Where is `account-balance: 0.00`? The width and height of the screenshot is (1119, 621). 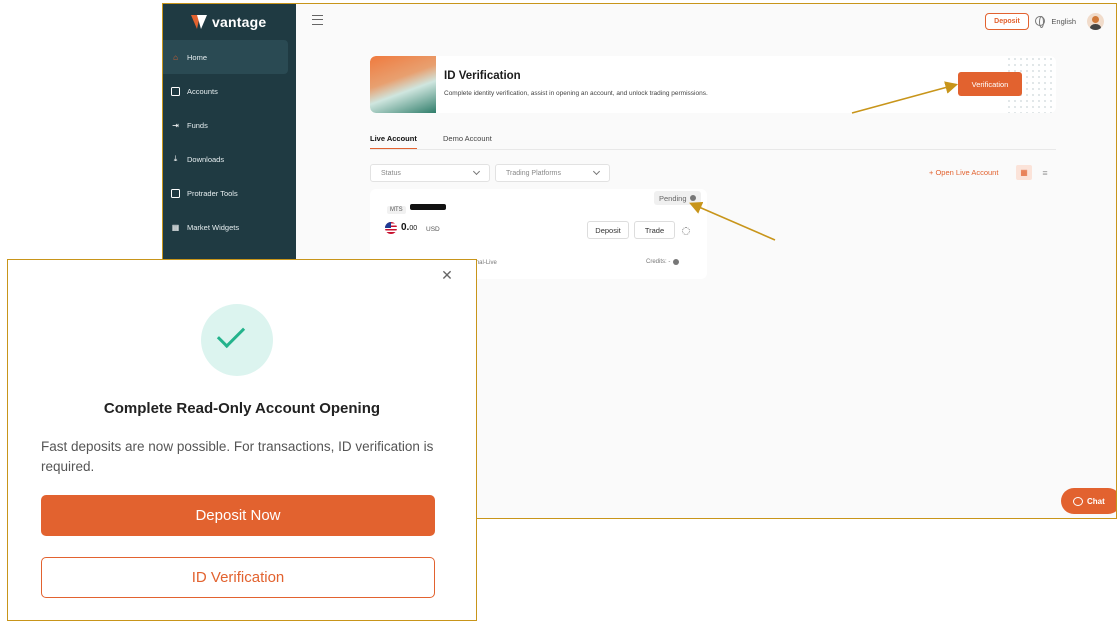
account-balance: 0.00 is located at coordinates (409, 227).